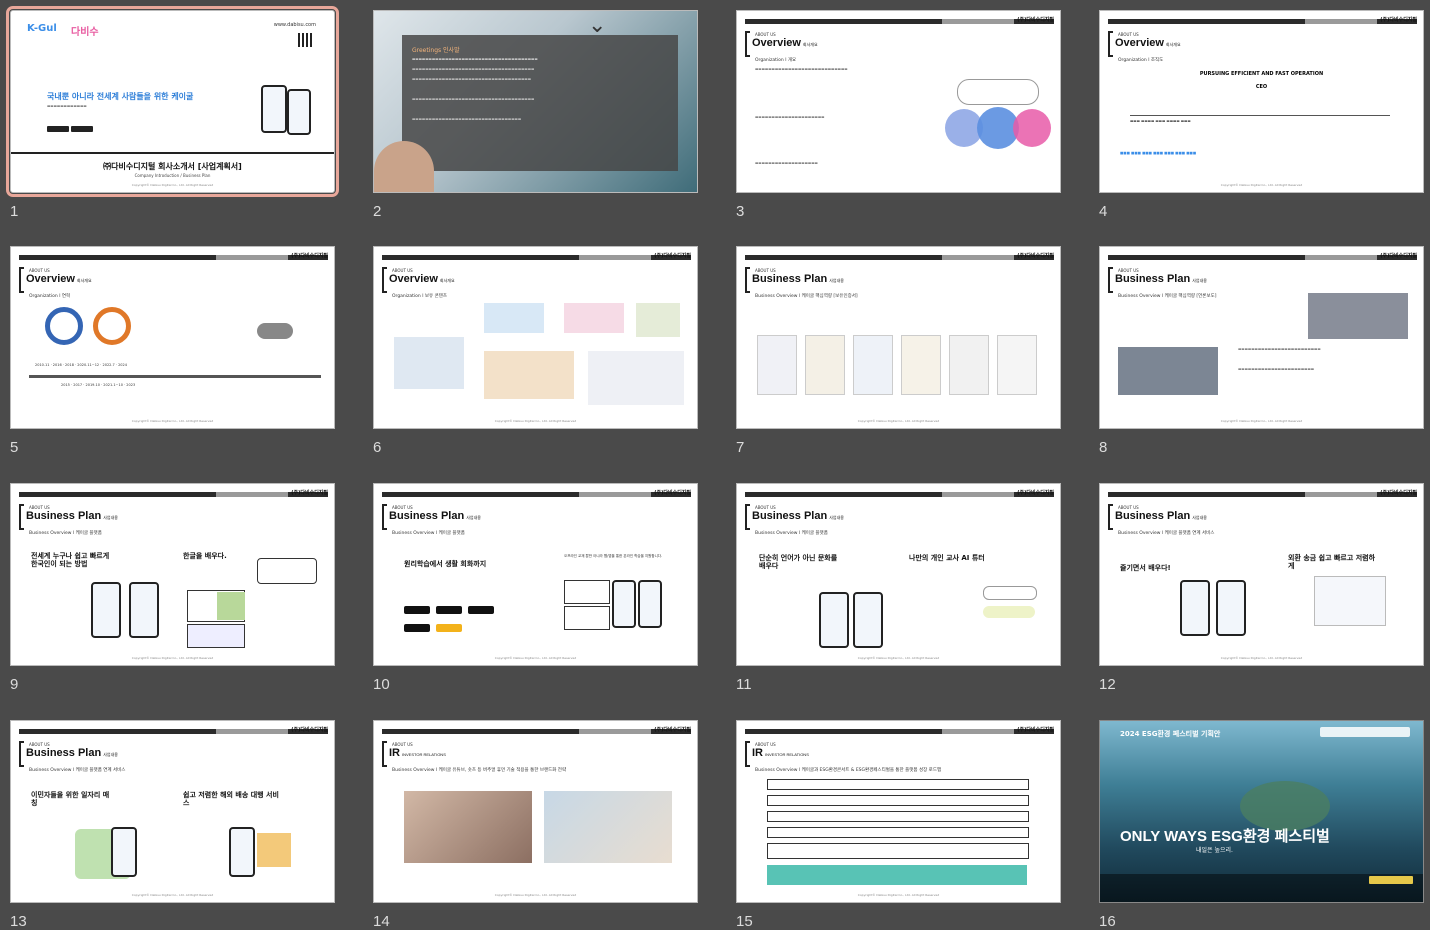 This screenshot has width=1430, height=930. I want to click on slide-10-title: Business Plan, so click(427, 516).